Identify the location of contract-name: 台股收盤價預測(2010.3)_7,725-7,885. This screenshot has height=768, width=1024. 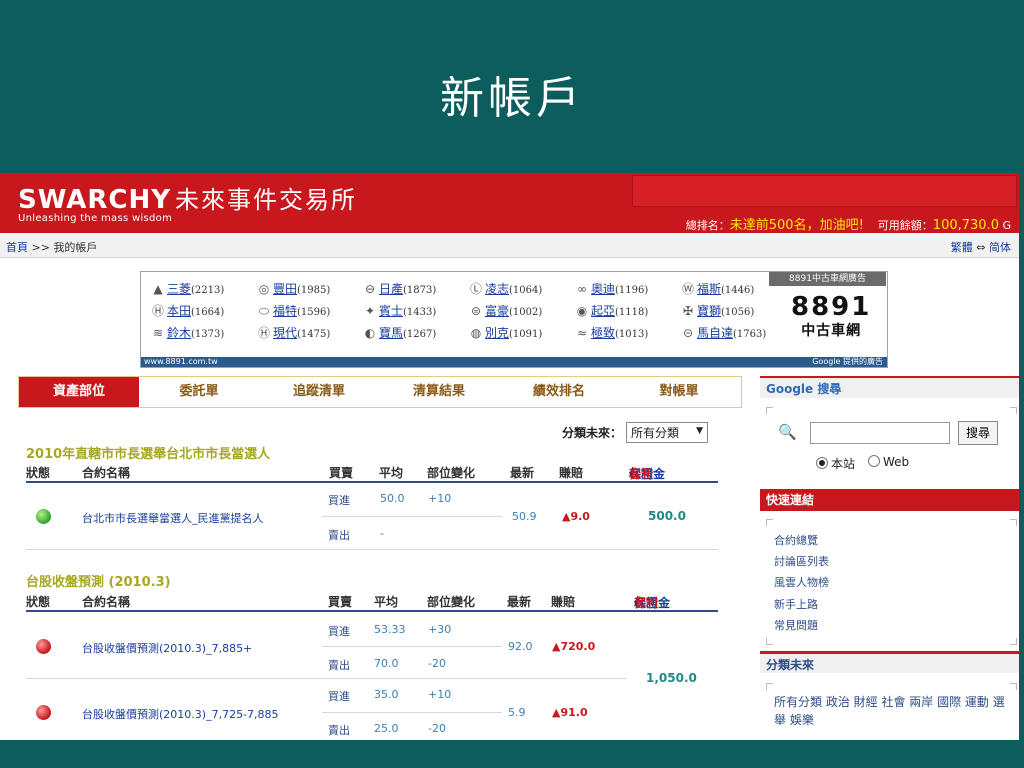
(180, 714).